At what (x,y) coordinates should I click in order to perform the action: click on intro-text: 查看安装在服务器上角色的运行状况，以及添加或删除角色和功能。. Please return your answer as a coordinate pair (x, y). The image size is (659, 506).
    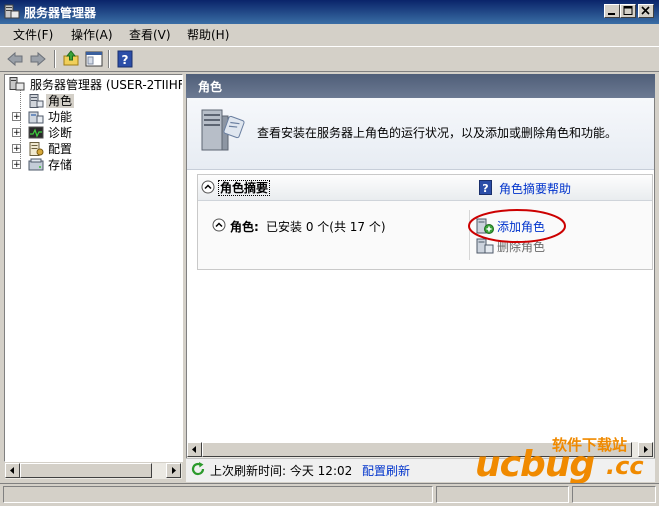
    Looking at the image, I should click on (437, 133).